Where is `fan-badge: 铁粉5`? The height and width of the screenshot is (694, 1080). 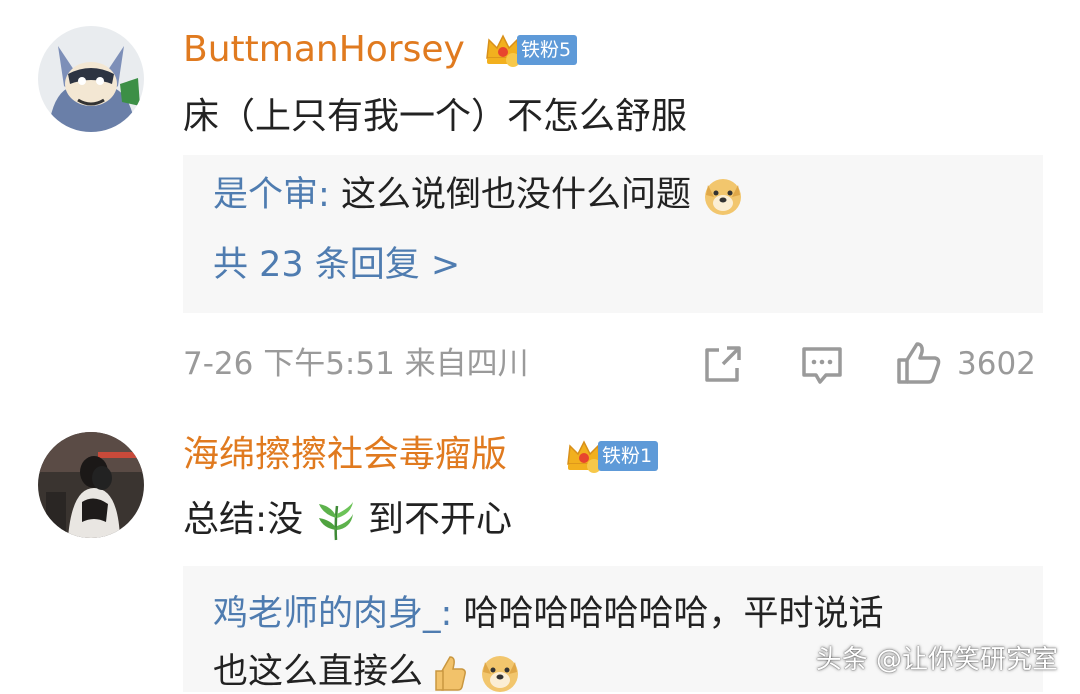 fan-badge: 铁粉5 is located at coordinates (530, 50).